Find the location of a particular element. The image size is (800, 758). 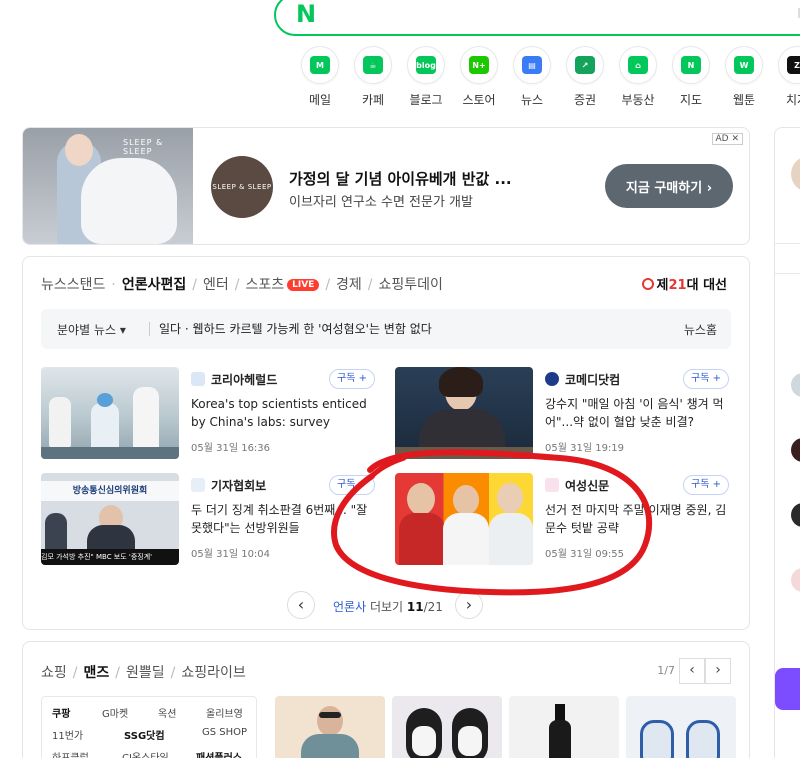

brand-link: 올리브영 is located at coordinates (224, 712).